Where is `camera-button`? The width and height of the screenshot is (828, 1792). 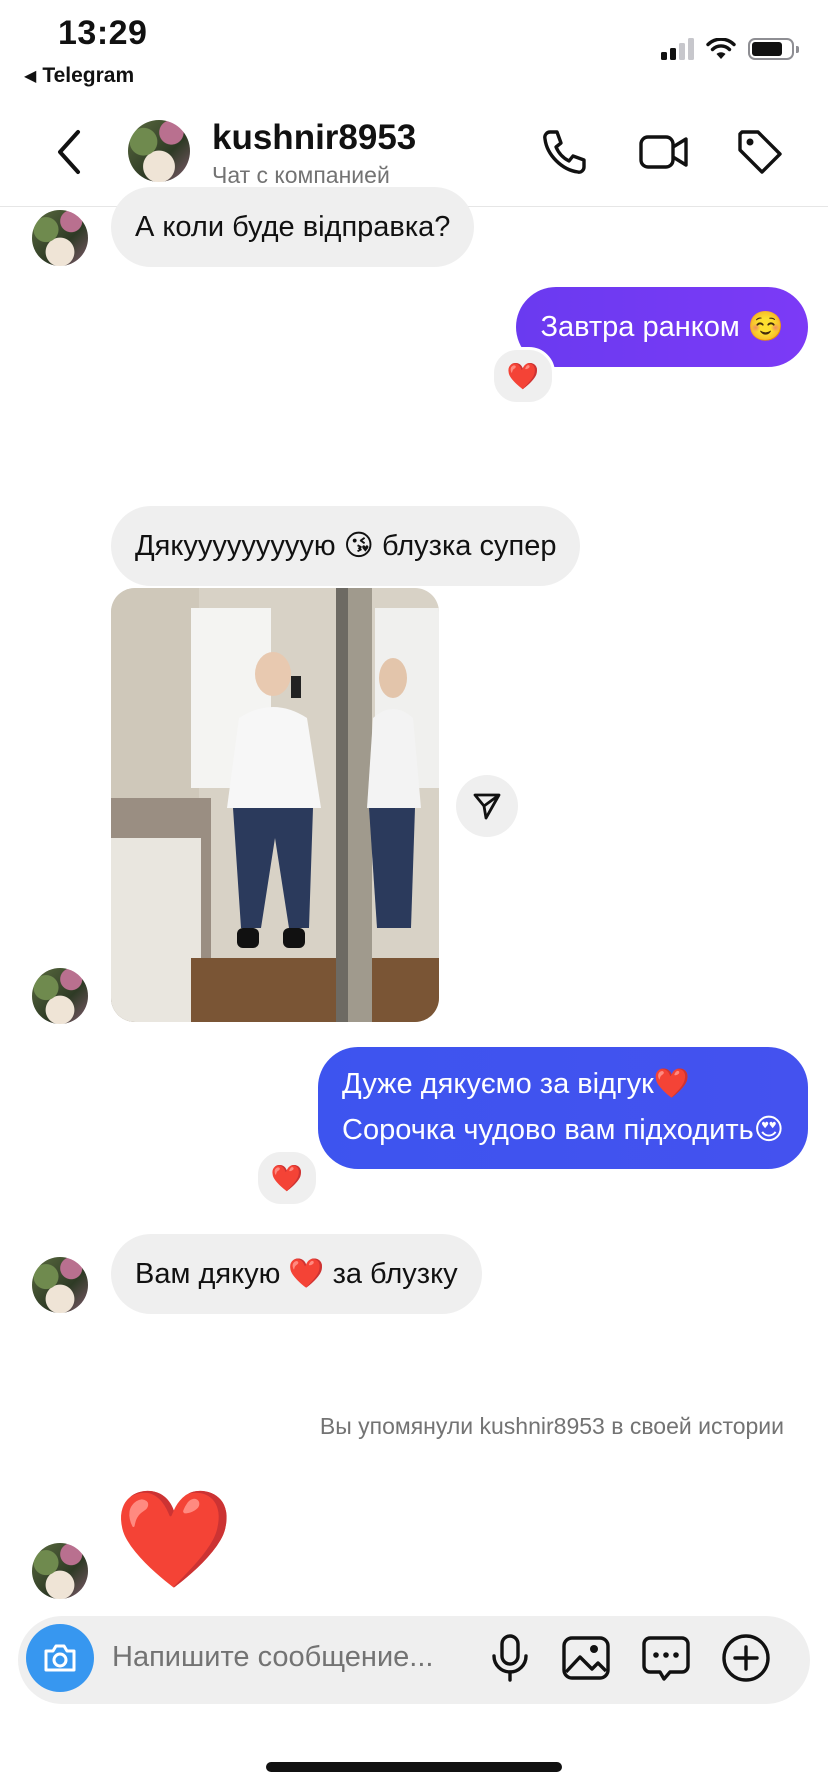
camera-button is located at coordinates (60, 1658).